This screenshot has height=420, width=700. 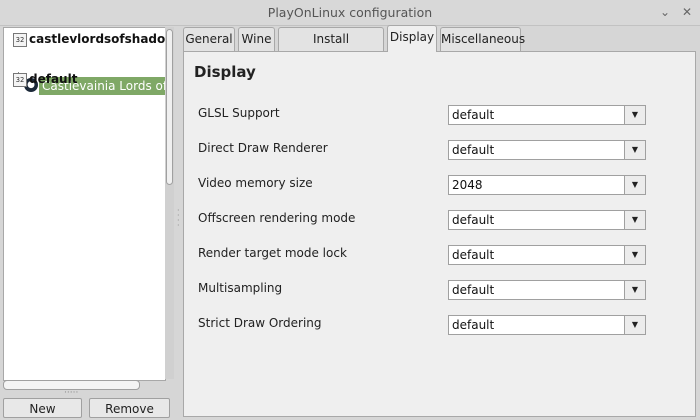 What do you see at coordinates (84, 80) in the screenshot?
I see `tree-item-default: 32 default` at bounding box center [84, 80].